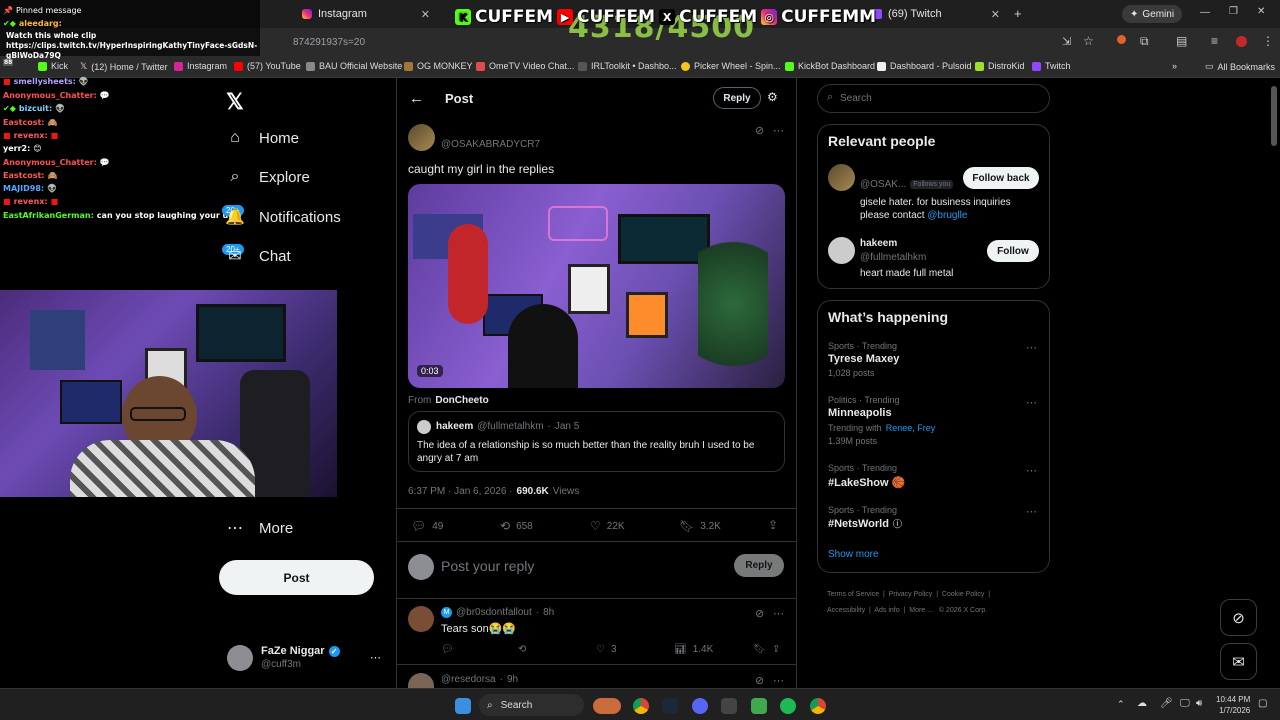 This screenshot has height=720, width=1280. What do you see at coordinates (487, 566) in the screenshot?
I see `reply-input: Post your reply` at bounding box center [487, 566].